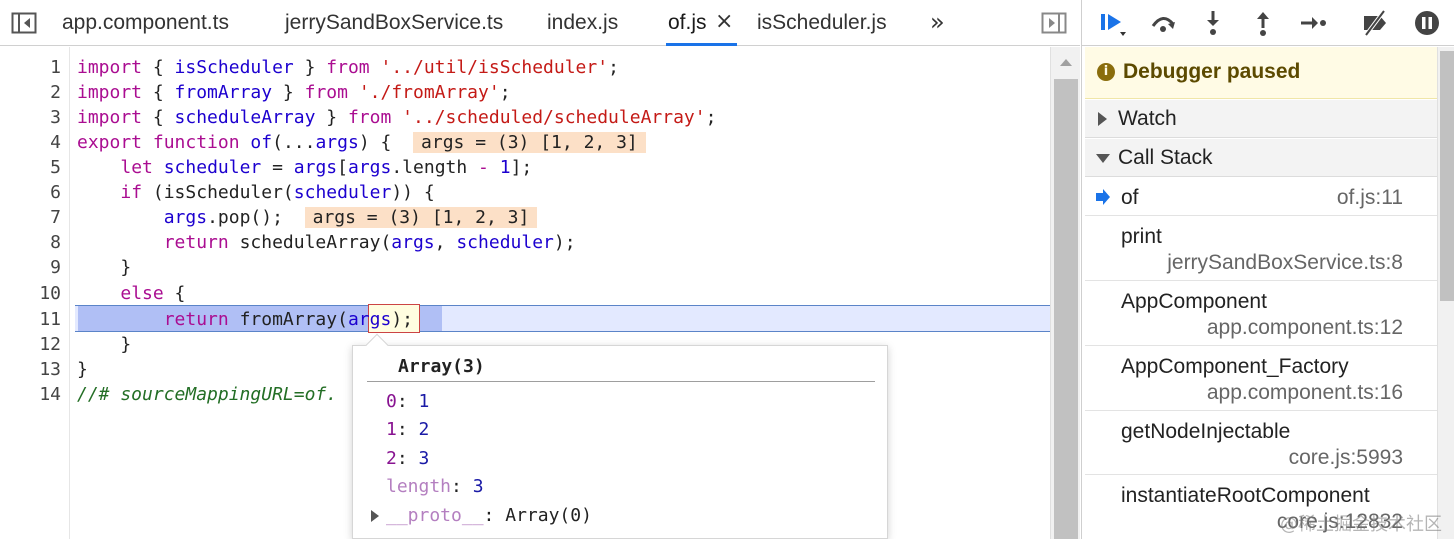 The width and height of the screenshot is (1454, 539). I want to click on sidebar-scrollbar, so click(1445, 293).